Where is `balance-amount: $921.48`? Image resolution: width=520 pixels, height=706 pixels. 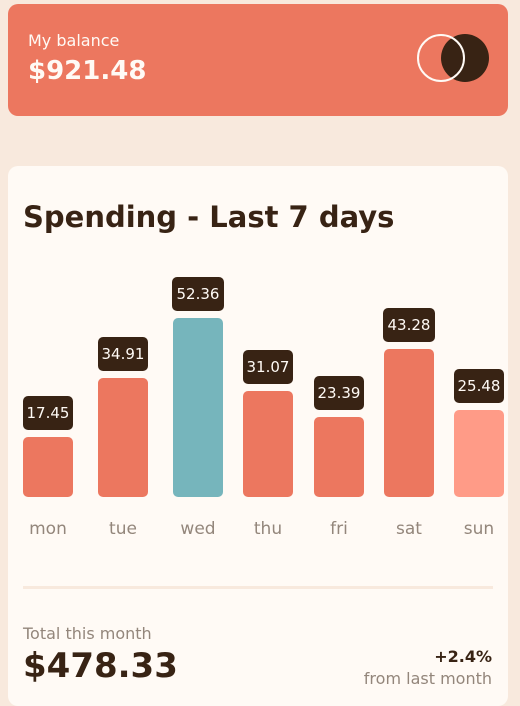
balance-amount: $921.48 is located at coordinates (87, 71).